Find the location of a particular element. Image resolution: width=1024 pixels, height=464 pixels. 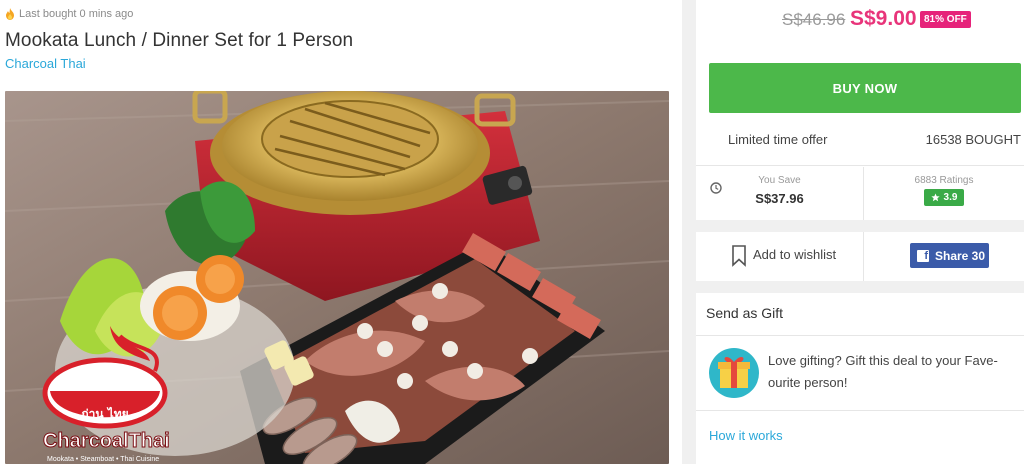

logo-thai-text: ถ่าน ไทย is located at coordinates (104, 413).